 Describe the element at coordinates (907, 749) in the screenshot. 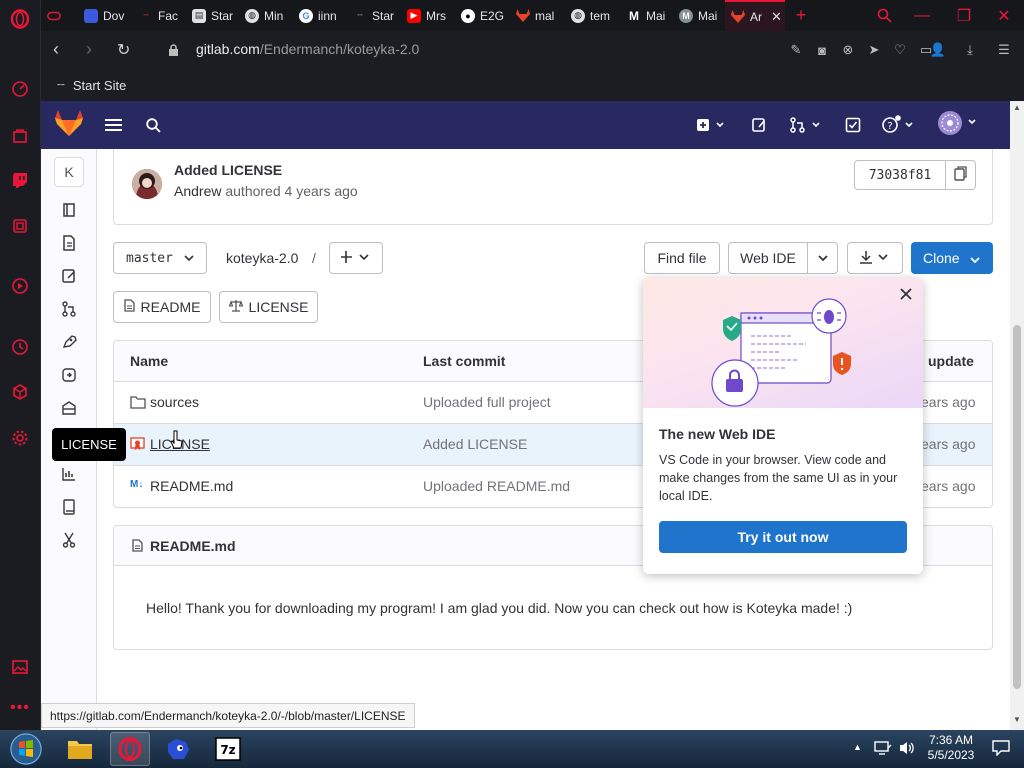

I see `volume-icon` at that location.